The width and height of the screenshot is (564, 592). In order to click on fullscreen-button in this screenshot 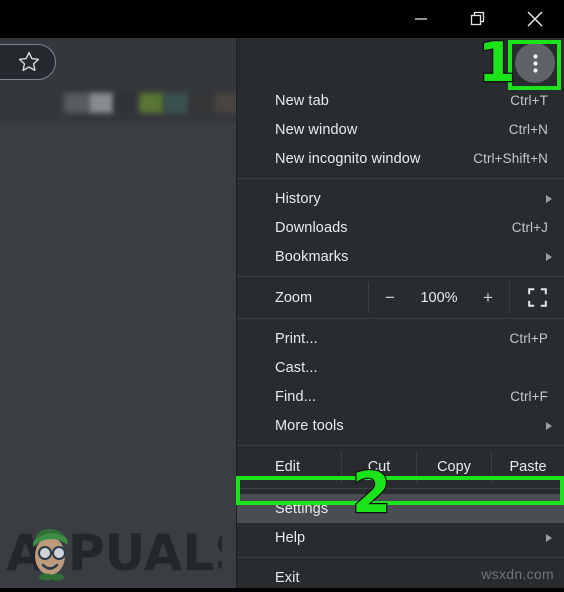, I will do `click(537, 297)`.